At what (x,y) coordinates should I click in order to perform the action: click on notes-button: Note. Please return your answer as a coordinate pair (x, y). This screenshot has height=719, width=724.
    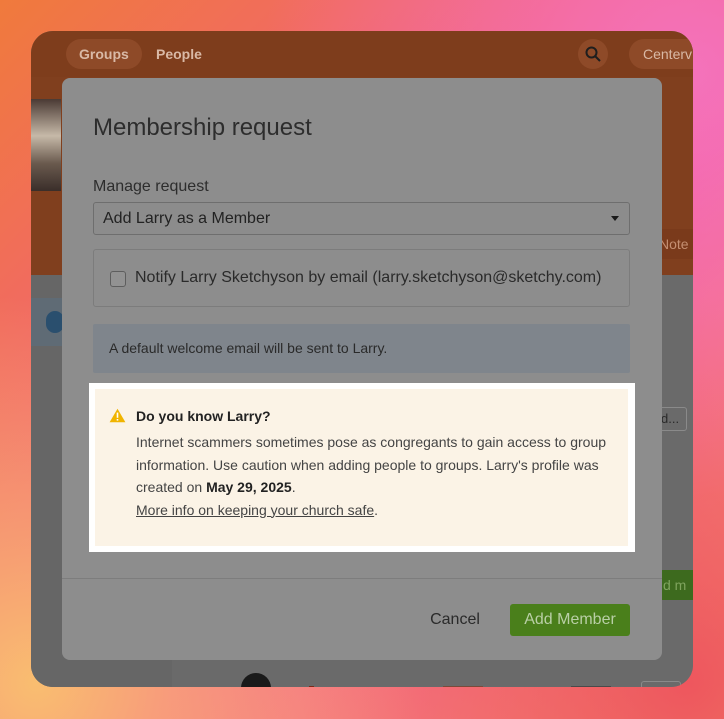
    Looking at the image, I should click on (675, 244).